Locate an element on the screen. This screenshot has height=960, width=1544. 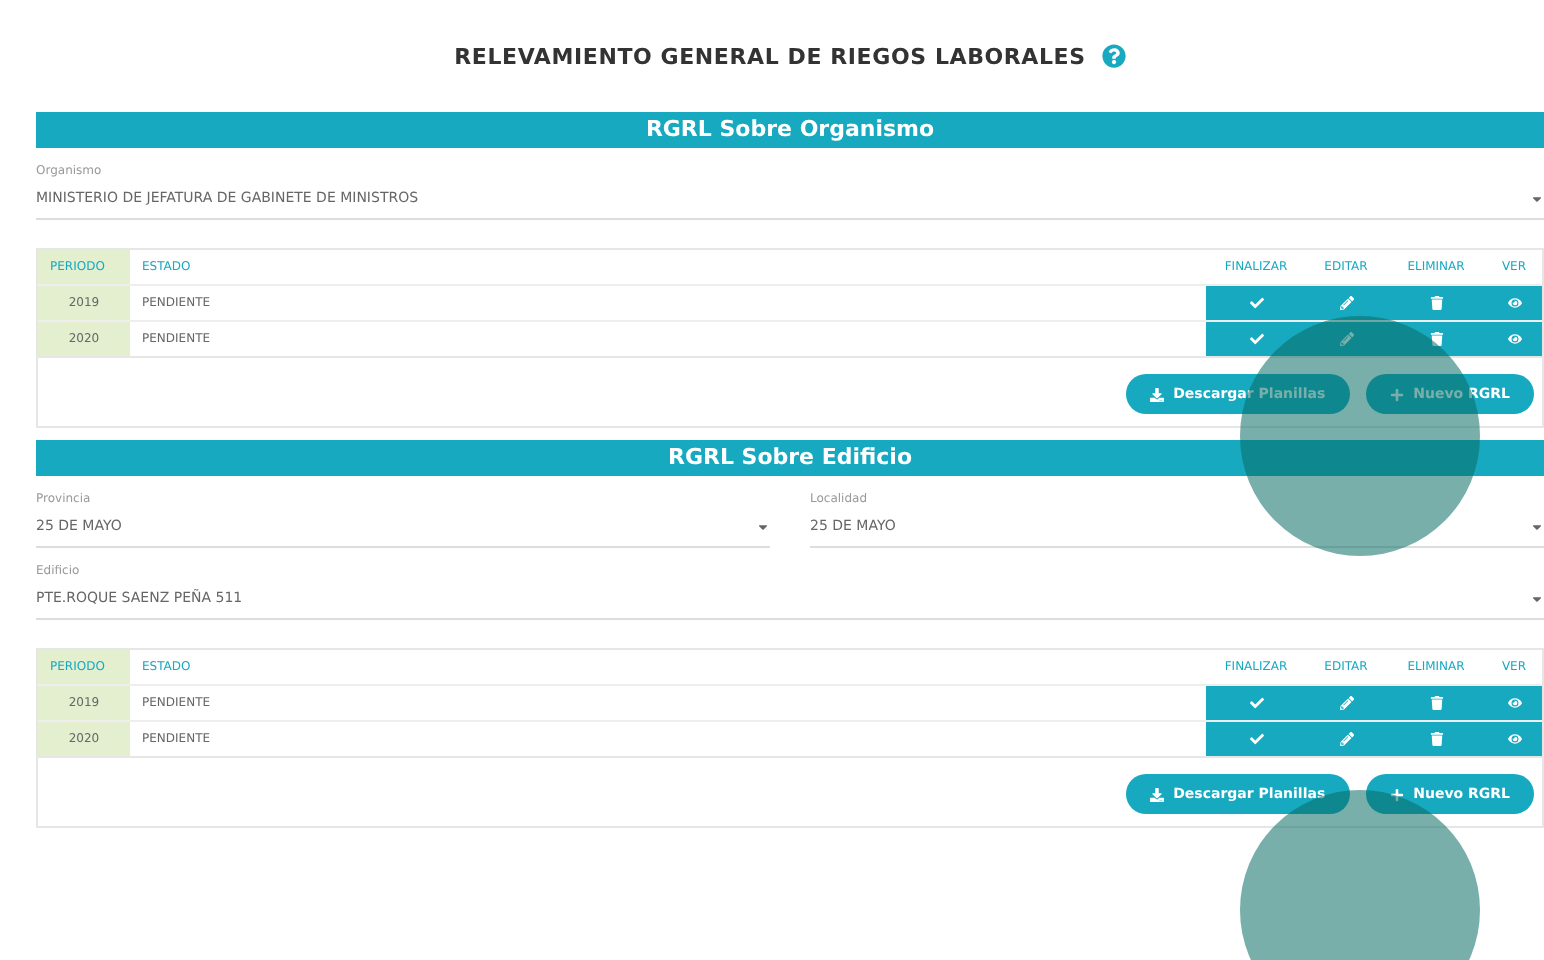
page-title: RELEVAMIENTO GENERAL DE RIEGOS LABORALES is located at coordinates (770, 56).